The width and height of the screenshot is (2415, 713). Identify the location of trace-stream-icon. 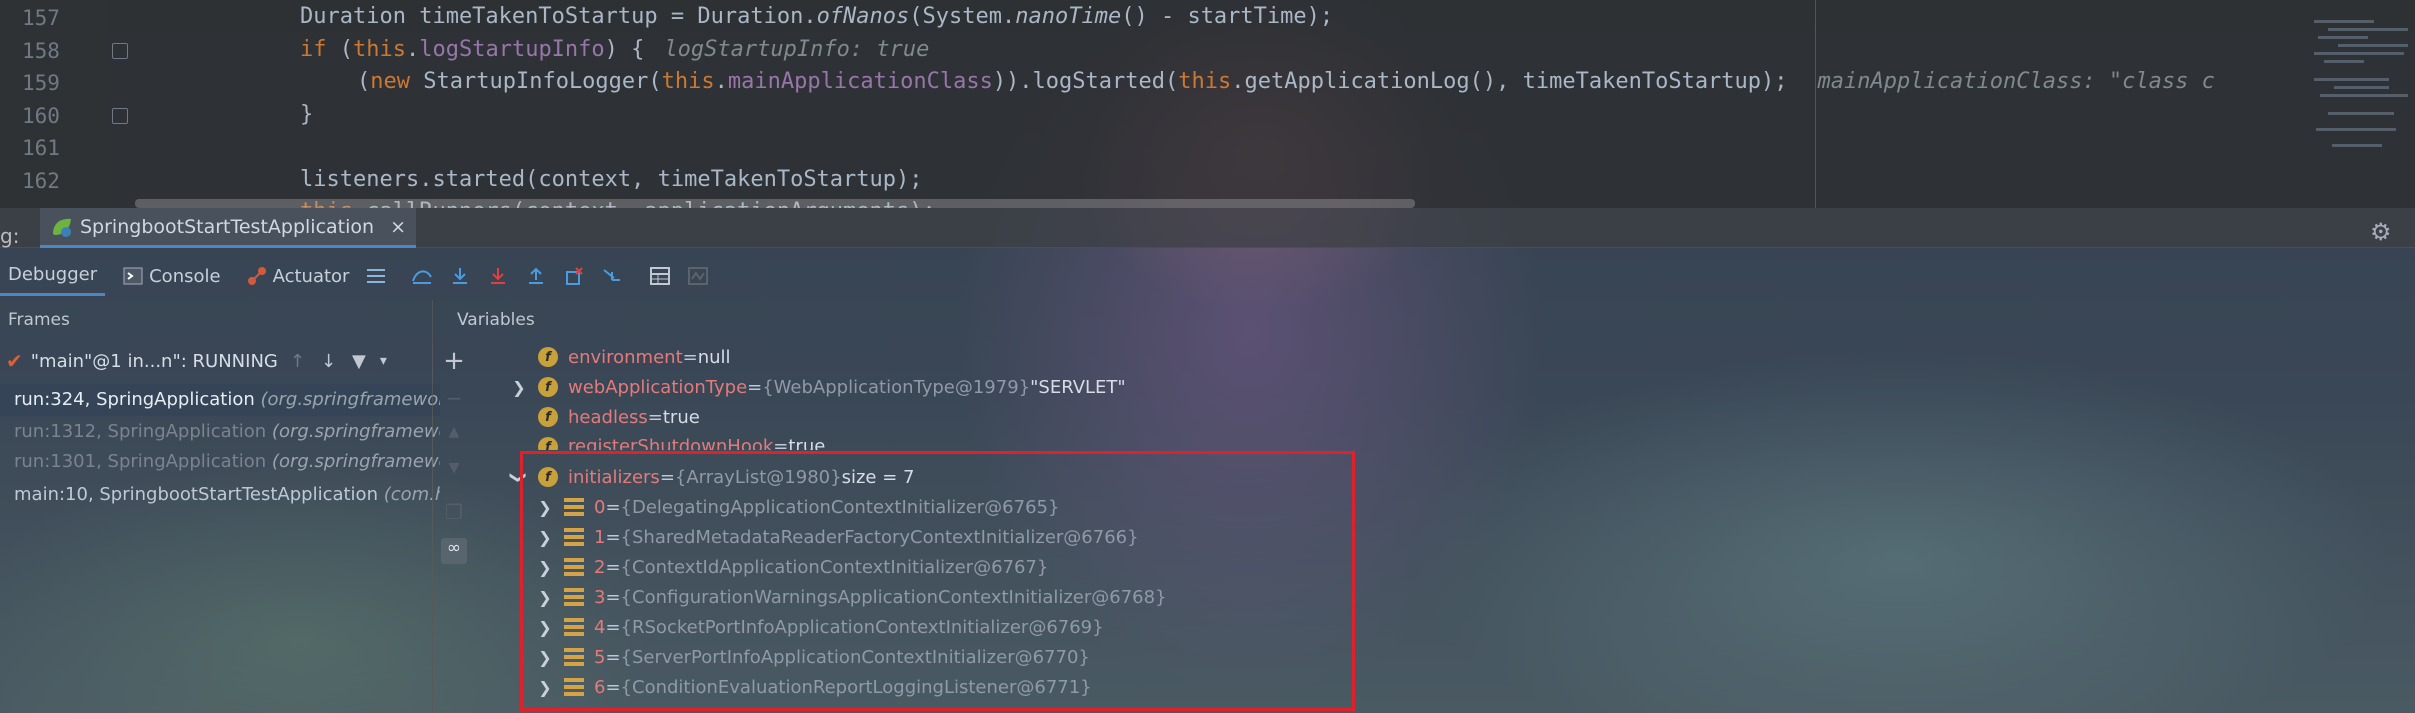
(698, 276).